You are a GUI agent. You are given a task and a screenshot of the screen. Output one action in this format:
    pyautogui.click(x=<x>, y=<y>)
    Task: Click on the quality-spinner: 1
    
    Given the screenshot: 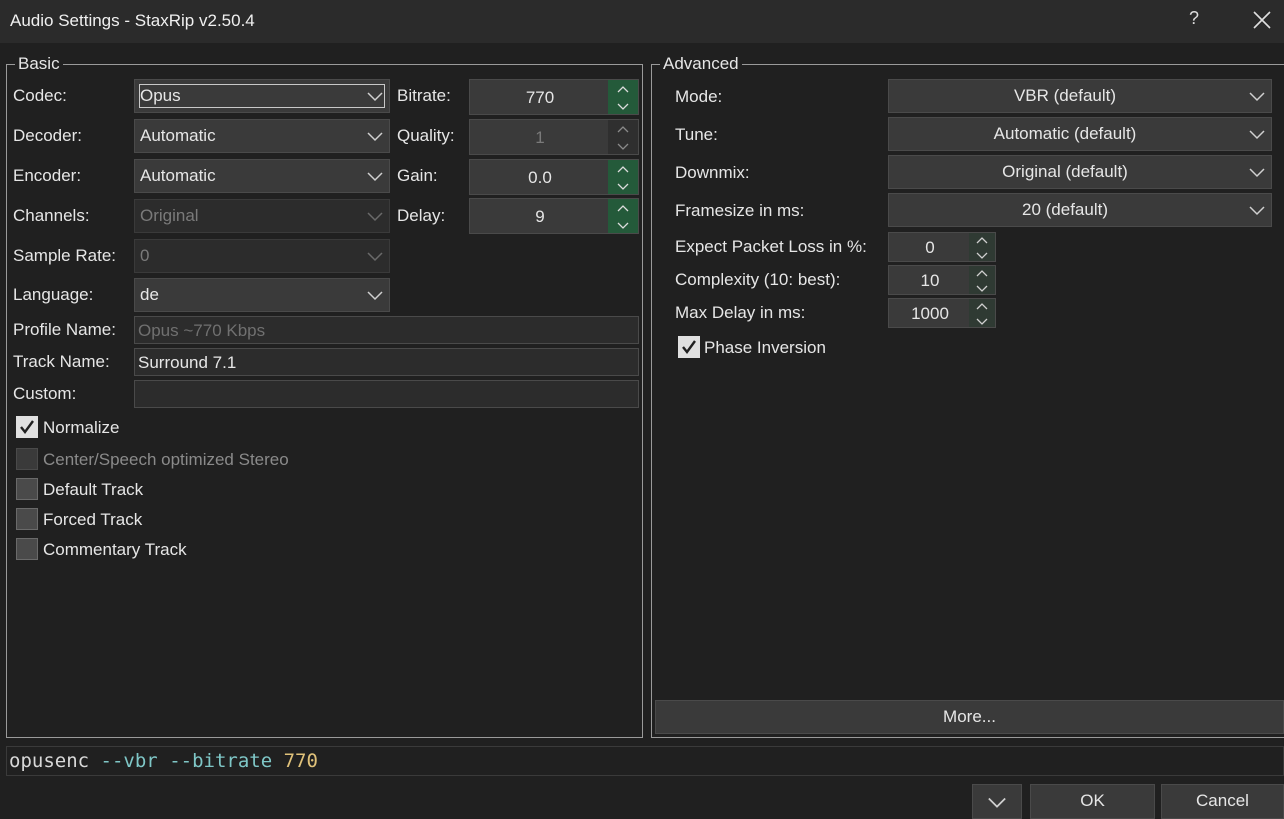 What is the action you would take?
    pyautogui.click(x=554, y=137)
    